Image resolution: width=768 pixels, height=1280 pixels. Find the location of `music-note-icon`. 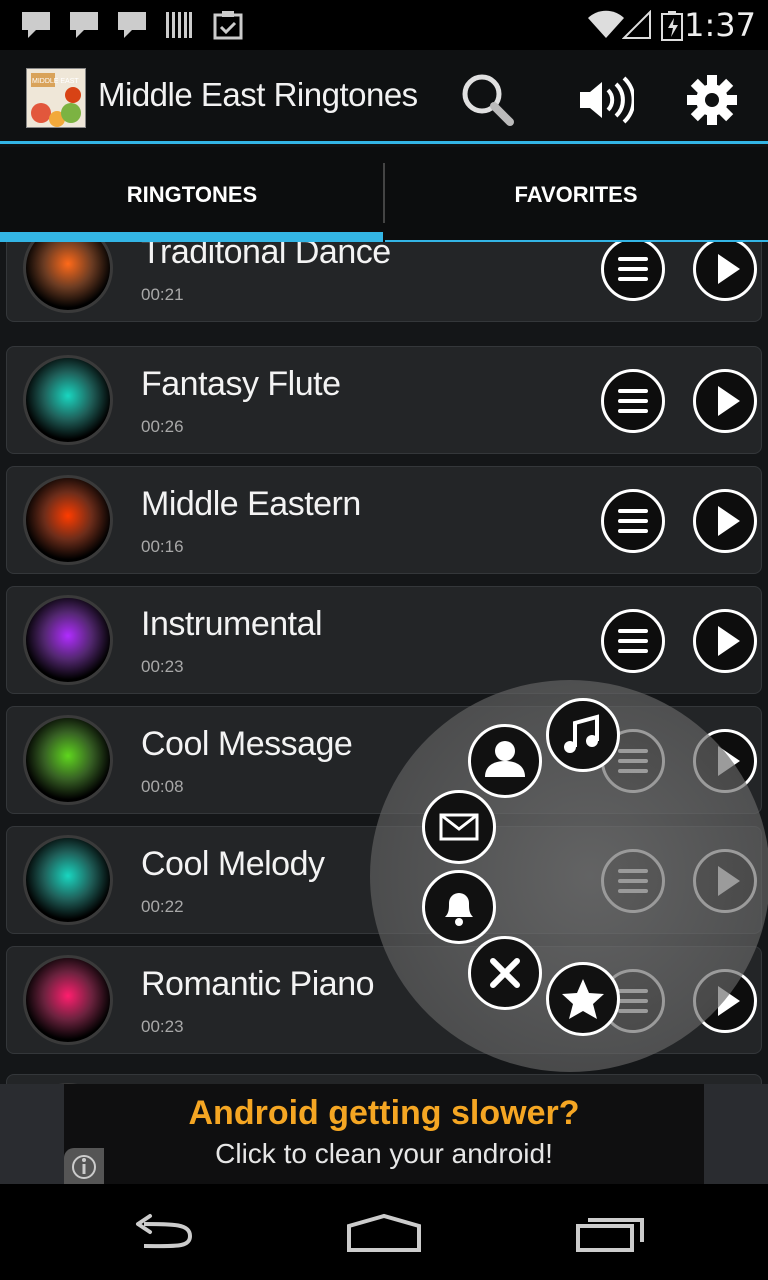

music-note-icon is located at coordinates (581, 733).